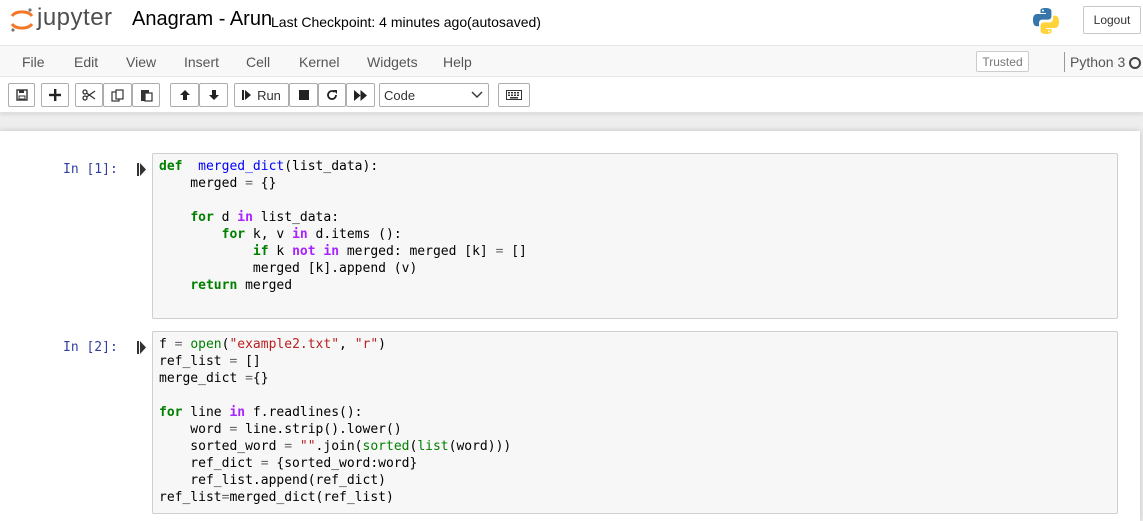  I want to click on command-palette-button, so click(514, 95).